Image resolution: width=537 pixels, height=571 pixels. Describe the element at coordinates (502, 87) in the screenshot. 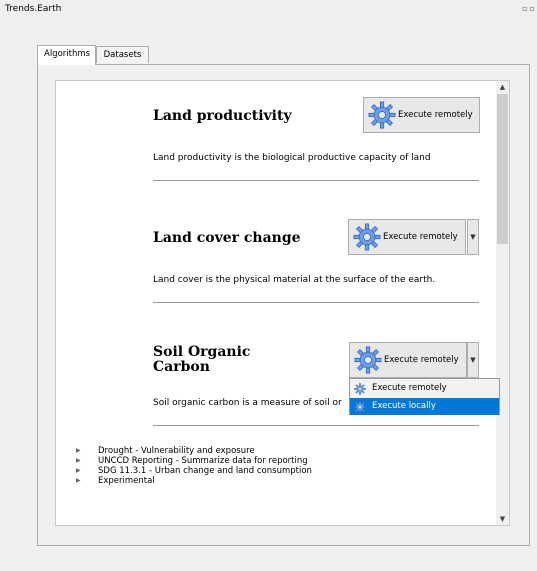

I see `scroll-up-icon: ▲` at that location.